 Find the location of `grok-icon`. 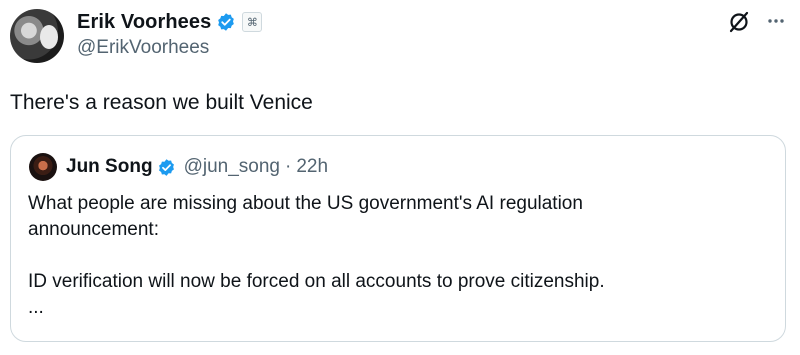

grok-icon is located at coordinates (739, 22).